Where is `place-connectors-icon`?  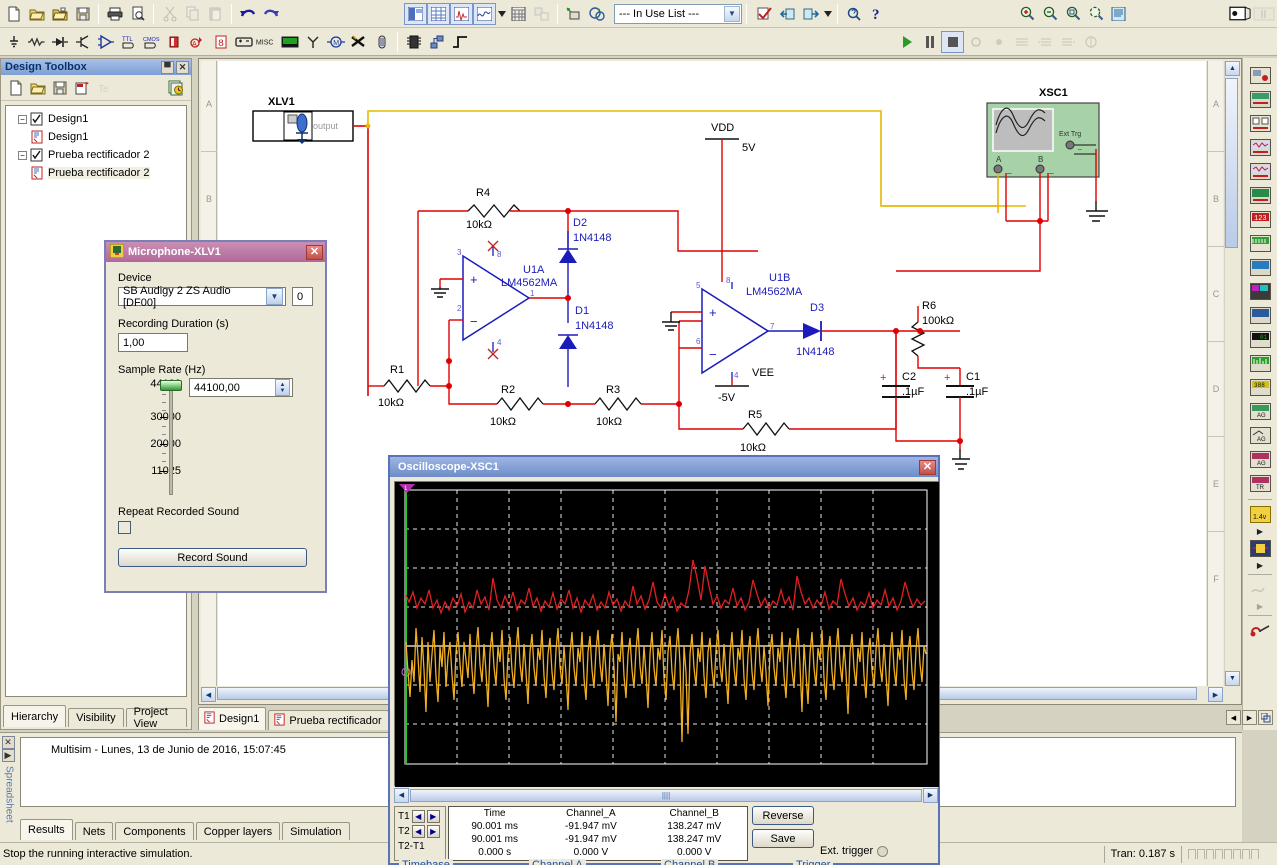
place-connectors-icon is located at coordinates (381, 42).